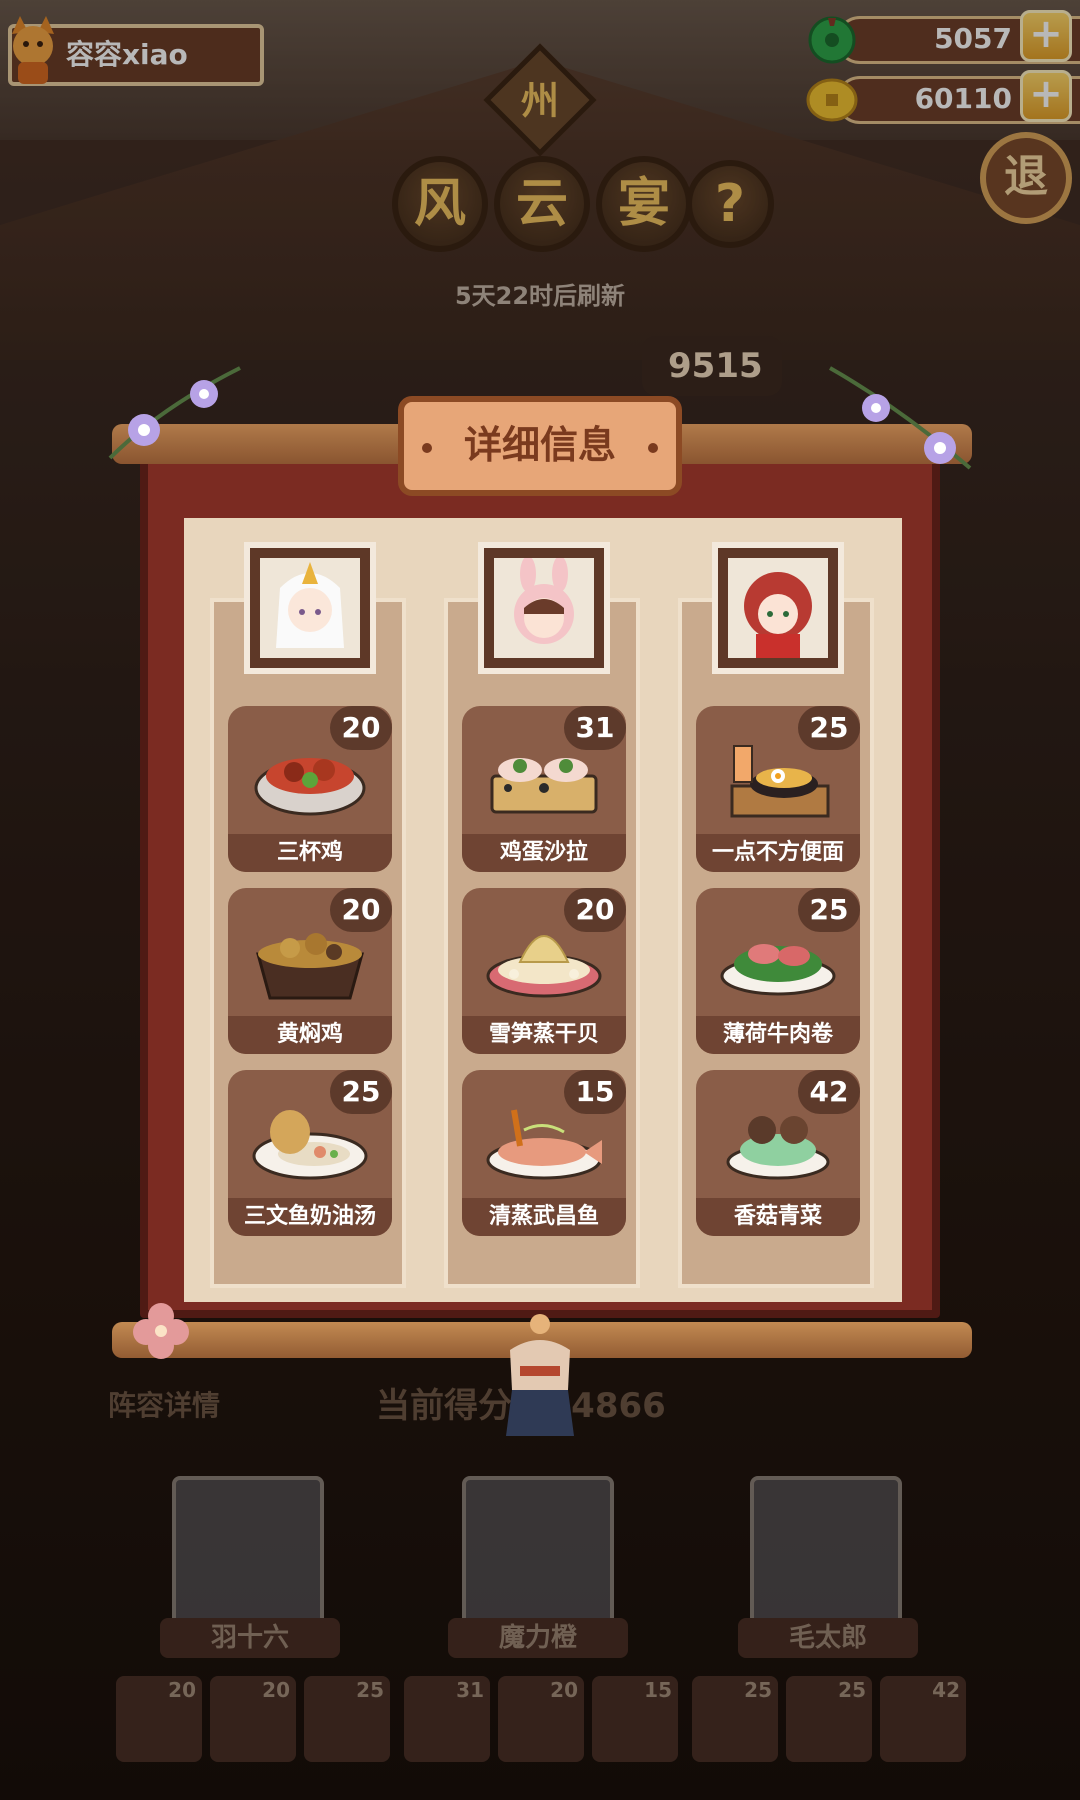 Image resolution: width=1080 pixels, height=1800 pixels. Describe the element at coordinates (544, 1035) in the screenshot. I see `dish-name: 雪笋蒸干贝` at that location.